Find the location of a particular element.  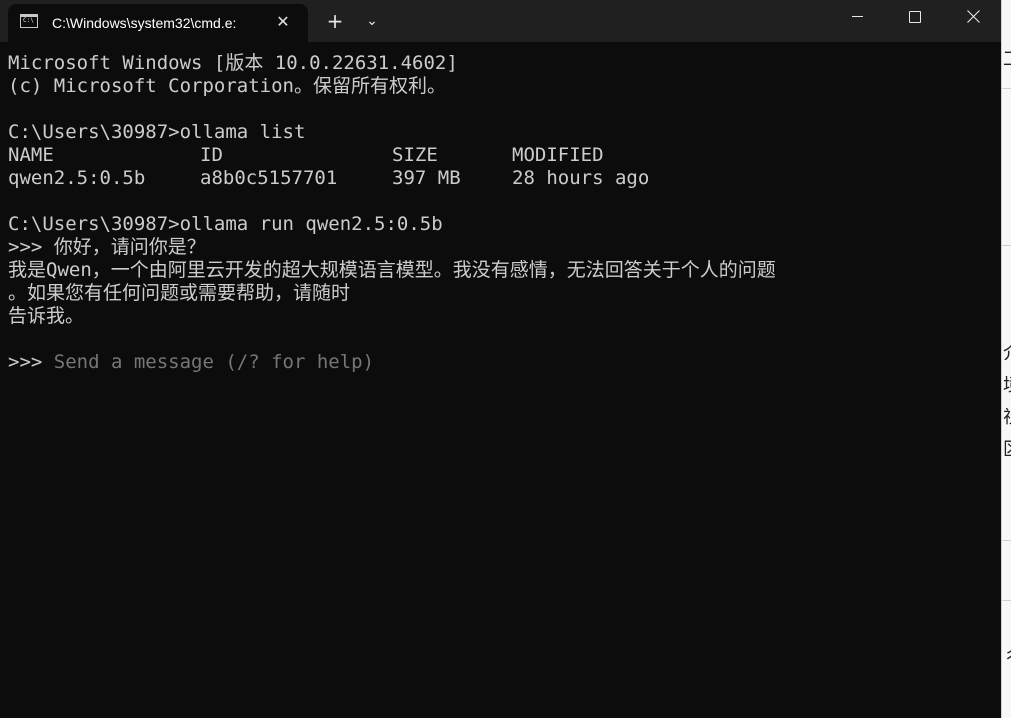

model-name: qwen2.5:0.5b is located at coordinates (77, 178).